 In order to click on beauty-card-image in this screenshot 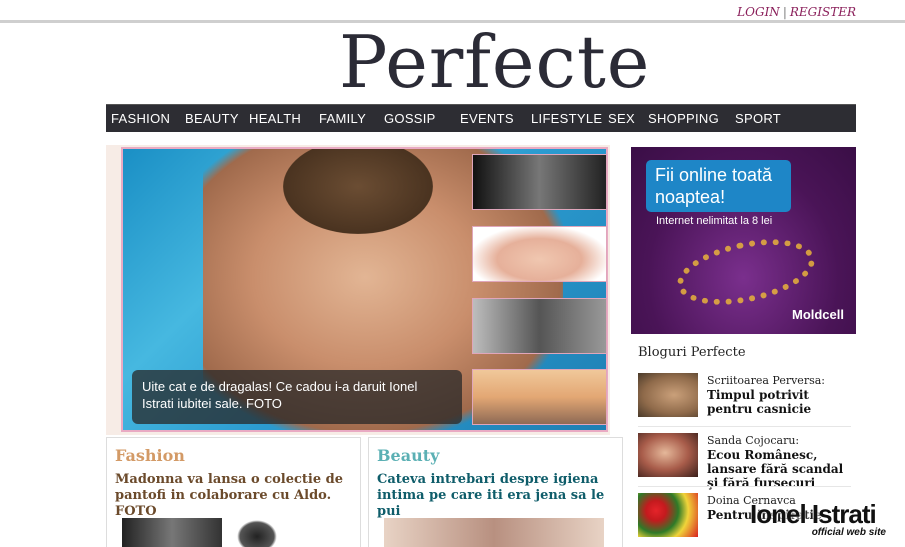, I will do `click(494, 532)`.